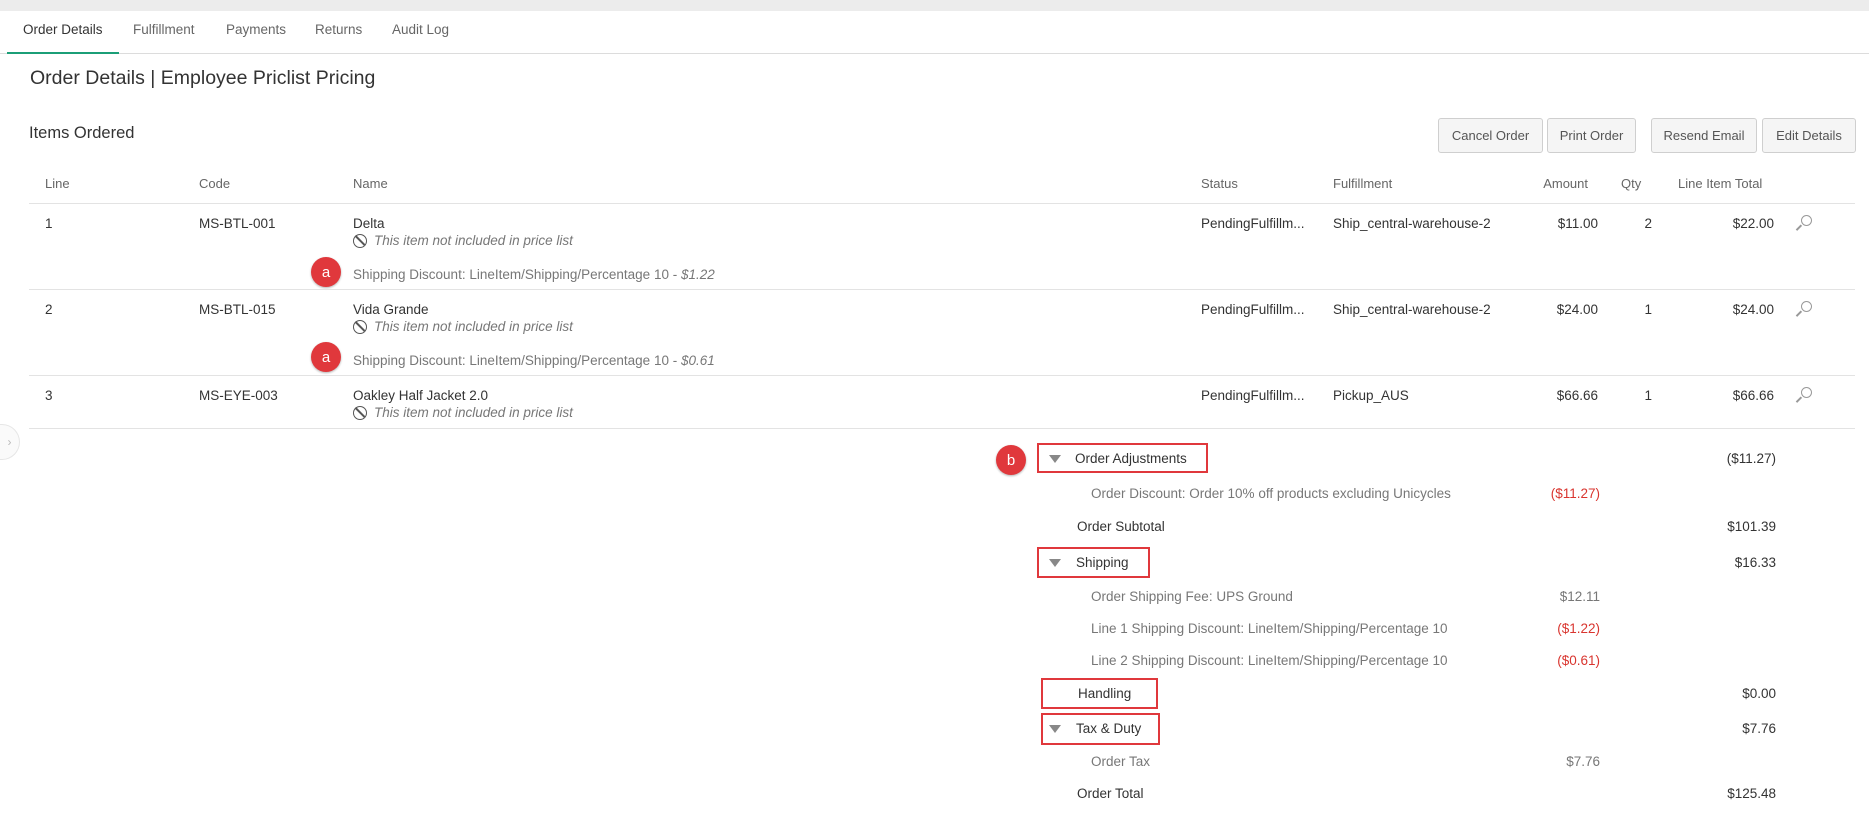 This screenshot has height=820, width=1869. I want to click on tax-duty-total: $7.76, so click(1759, 728).